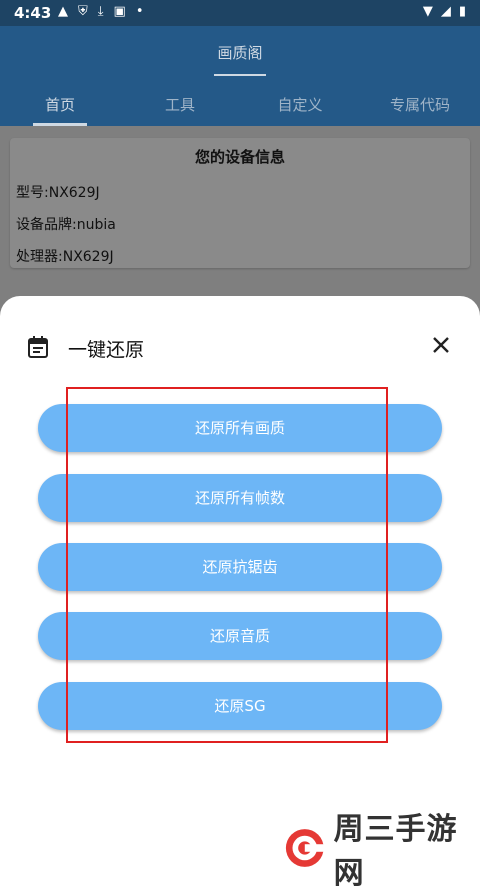  What do you see at coordinates (240, 428) in the screenshot?
I see `restore-all-quality-button: 还原所有画质` at bounding box center [240, 428].